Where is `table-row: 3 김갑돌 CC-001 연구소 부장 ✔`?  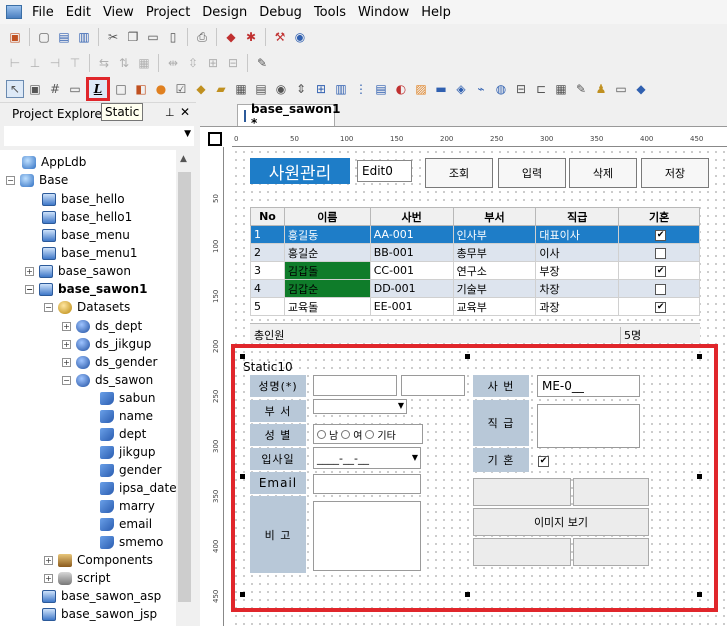 table-row: 3 김갑돌 CC-001 연구소 부장 ✔ is located at coordinates (475, 270).